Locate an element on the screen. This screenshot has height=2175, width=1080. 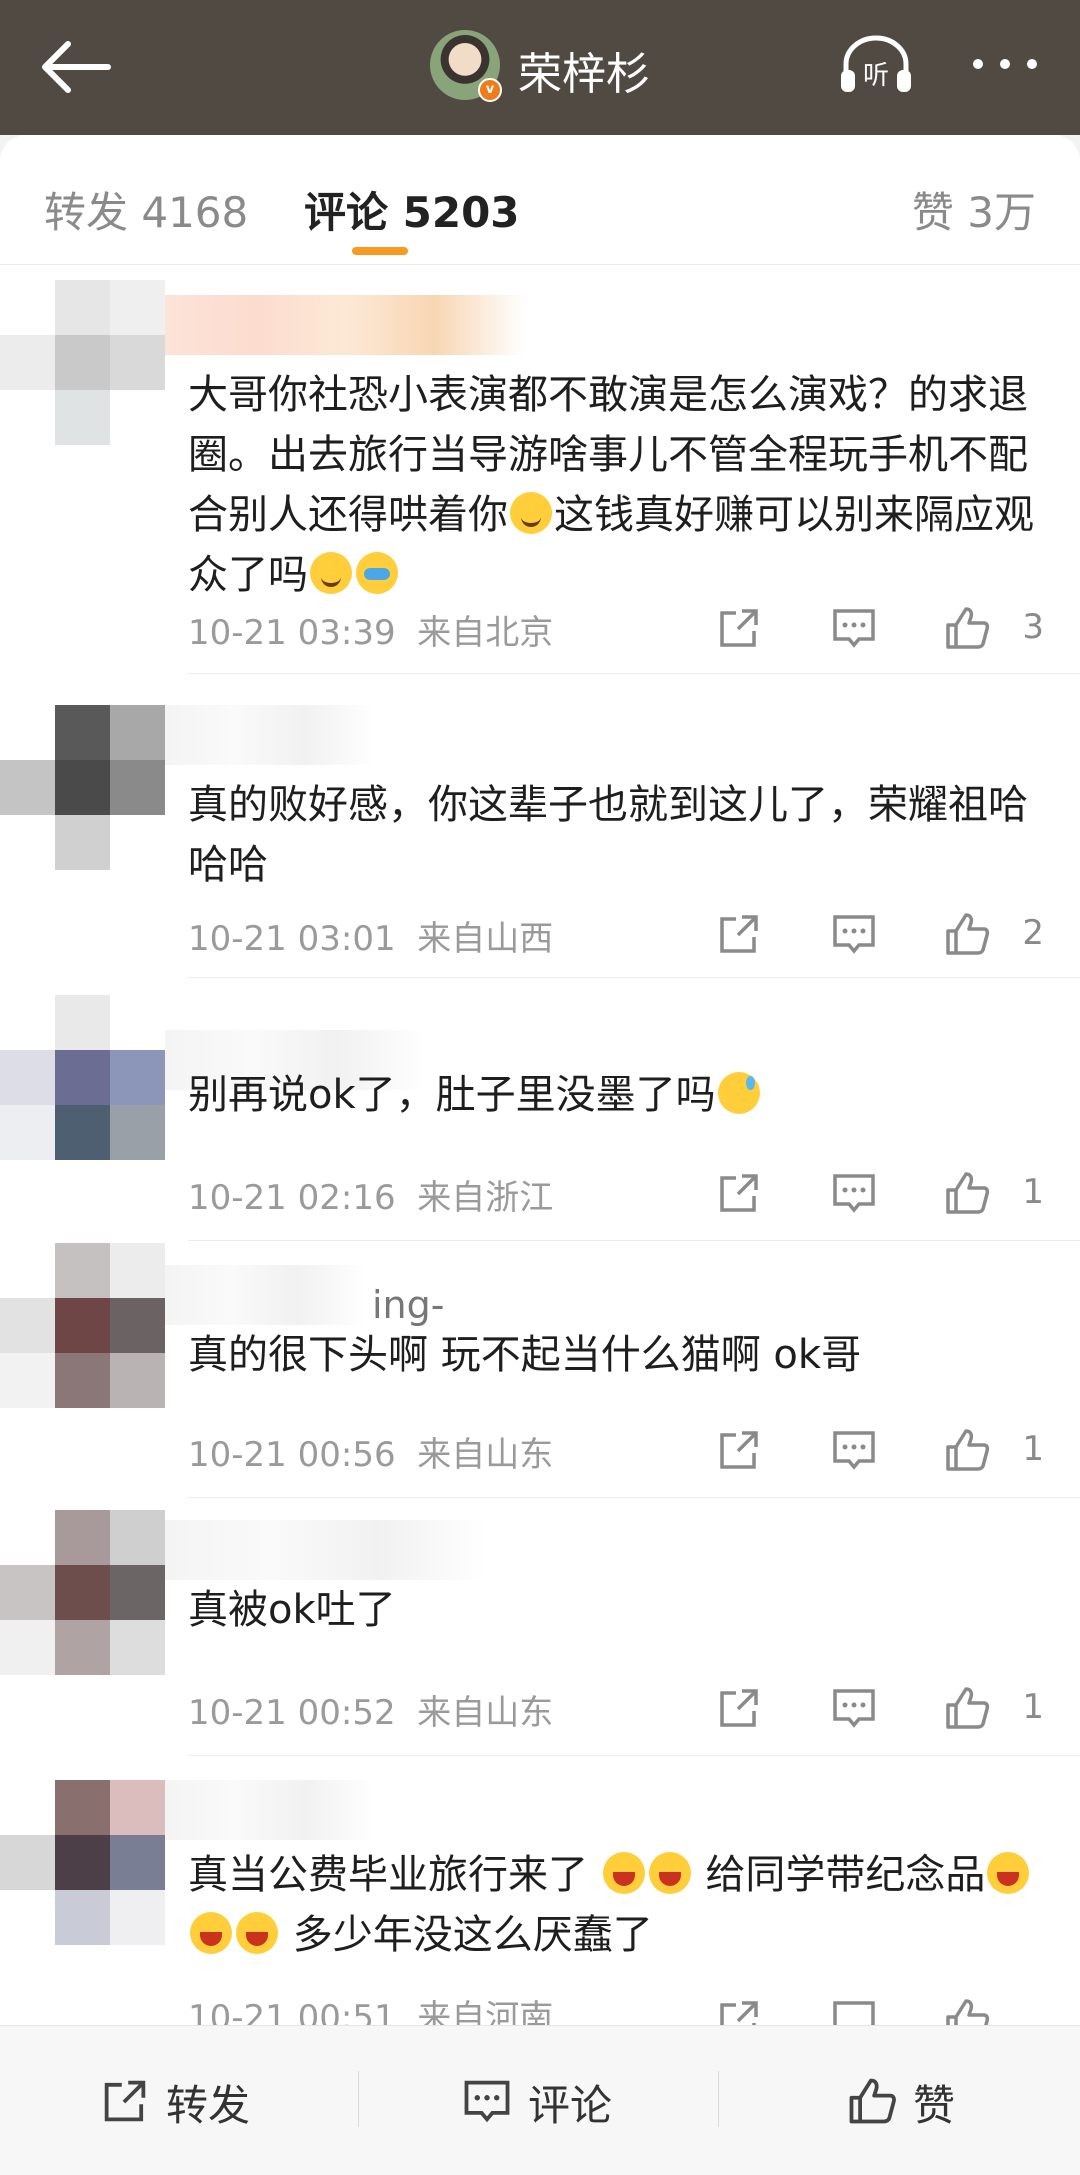
page-title: 荣梓杉 is located at coordinates (584, 70).